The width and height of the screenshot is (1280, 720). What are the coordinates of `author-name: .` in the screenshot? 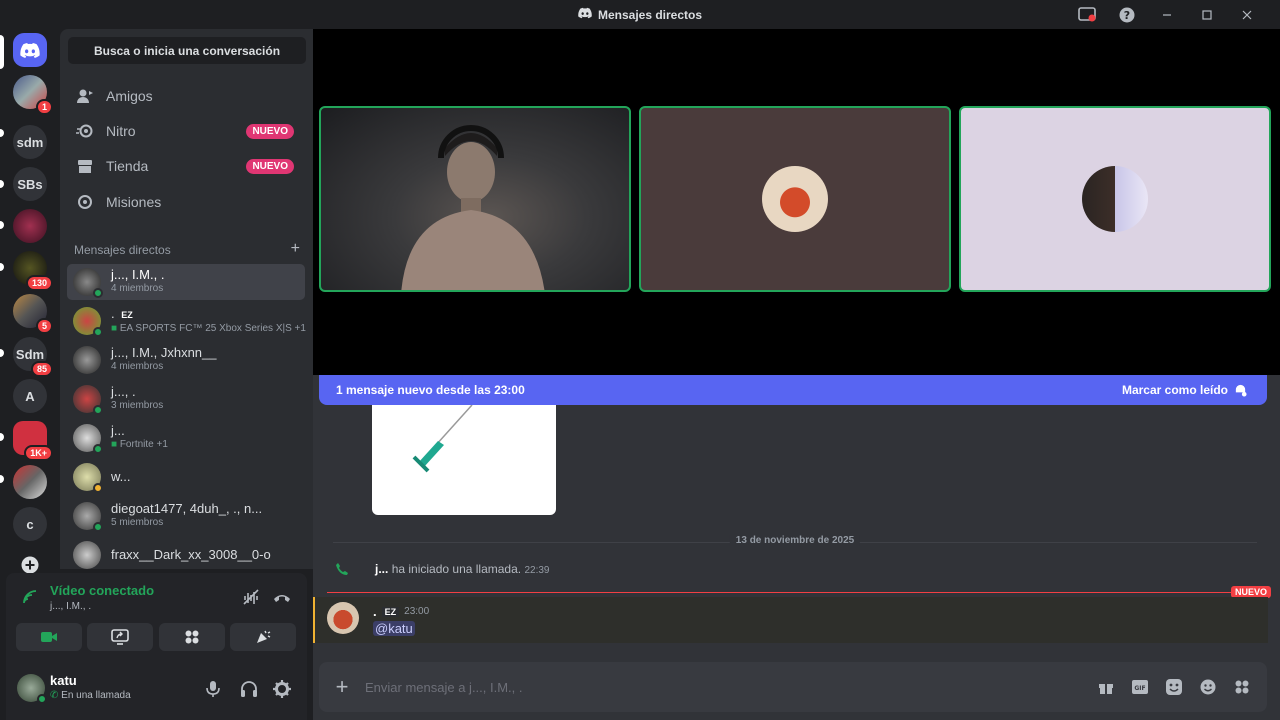 It's located at (375, 611).